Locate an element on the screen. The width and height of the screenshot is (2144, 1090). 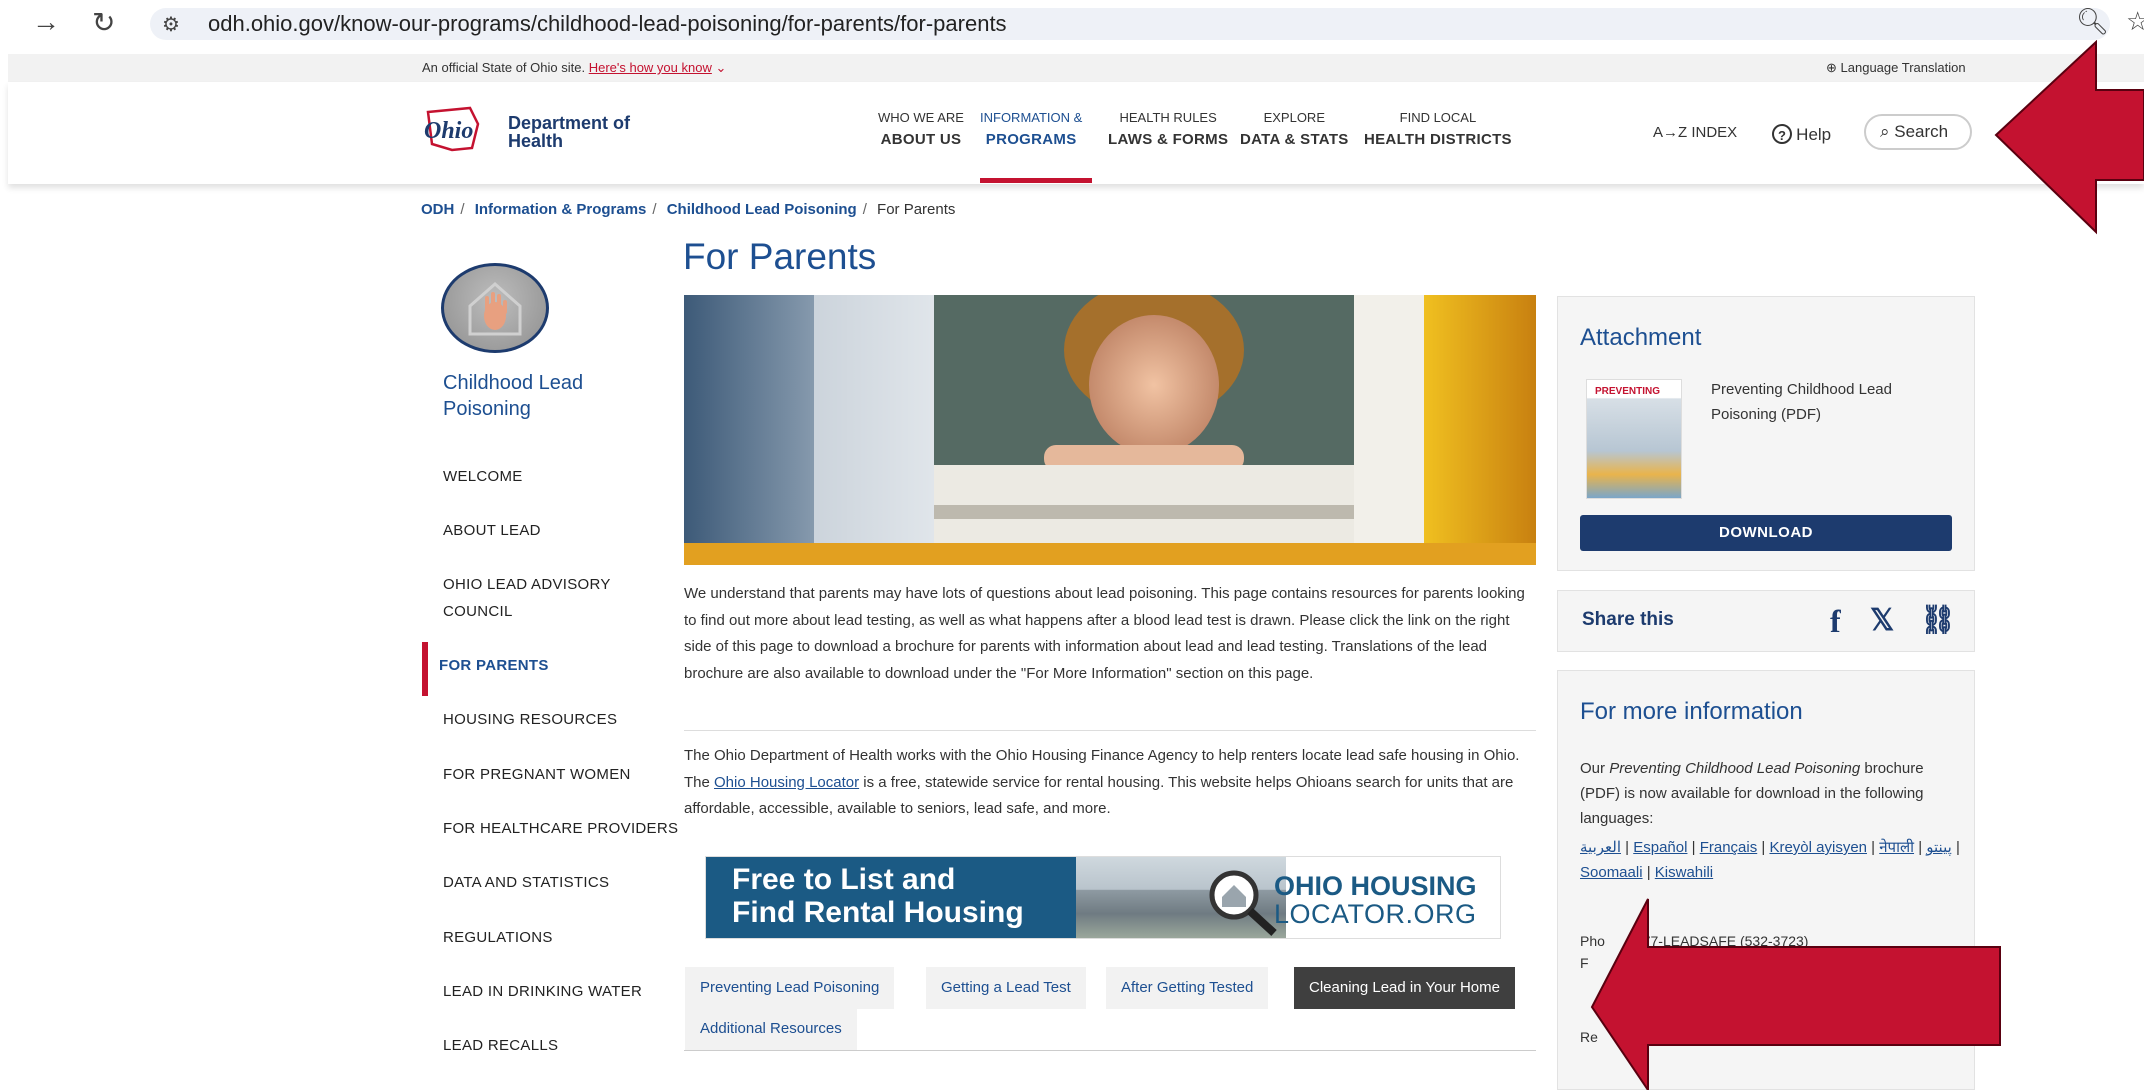
lang-arabic-link: العربية is located at coordinates (1600, 847).